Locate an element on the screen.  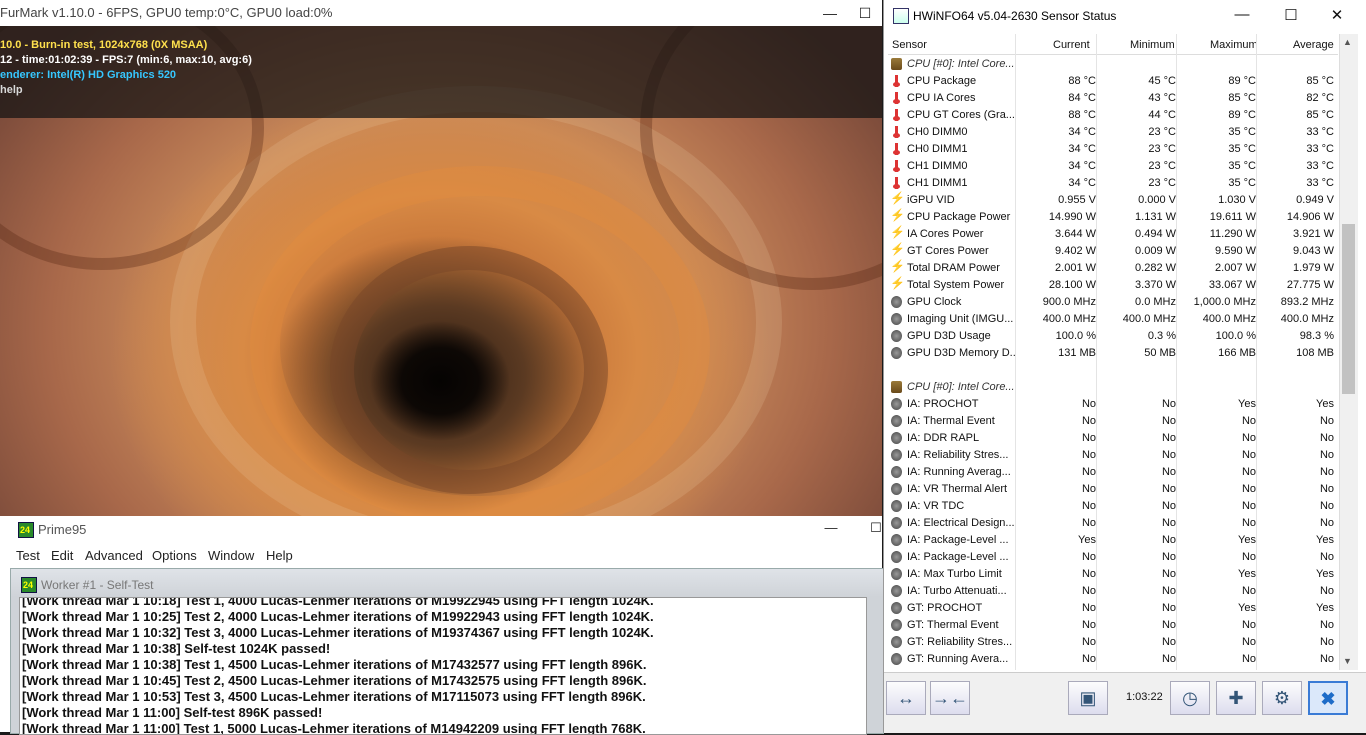
scroll-thumb is located at coordinates (1348, 309).